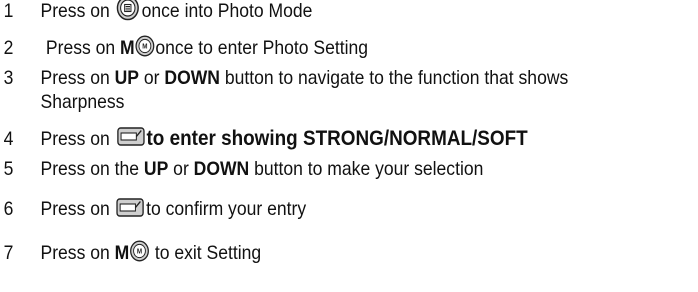  What do you see at coordinates (8, 253) in the screenshot?
I see `step-number: 7` at bounding box center [8, 253].